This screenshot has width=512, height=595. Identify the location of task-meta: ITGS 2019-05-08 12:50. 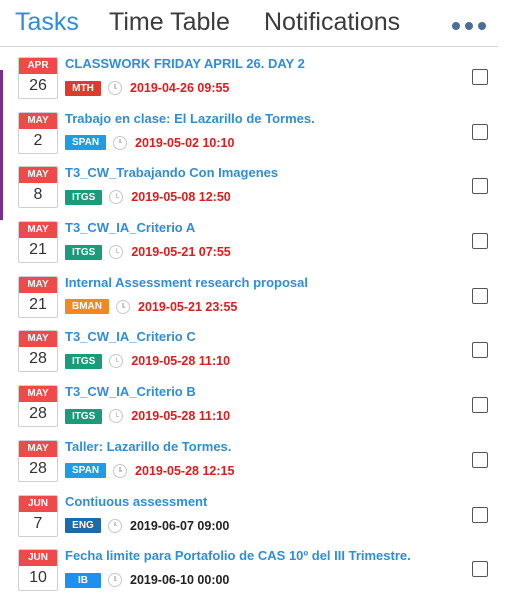
(148, 197).